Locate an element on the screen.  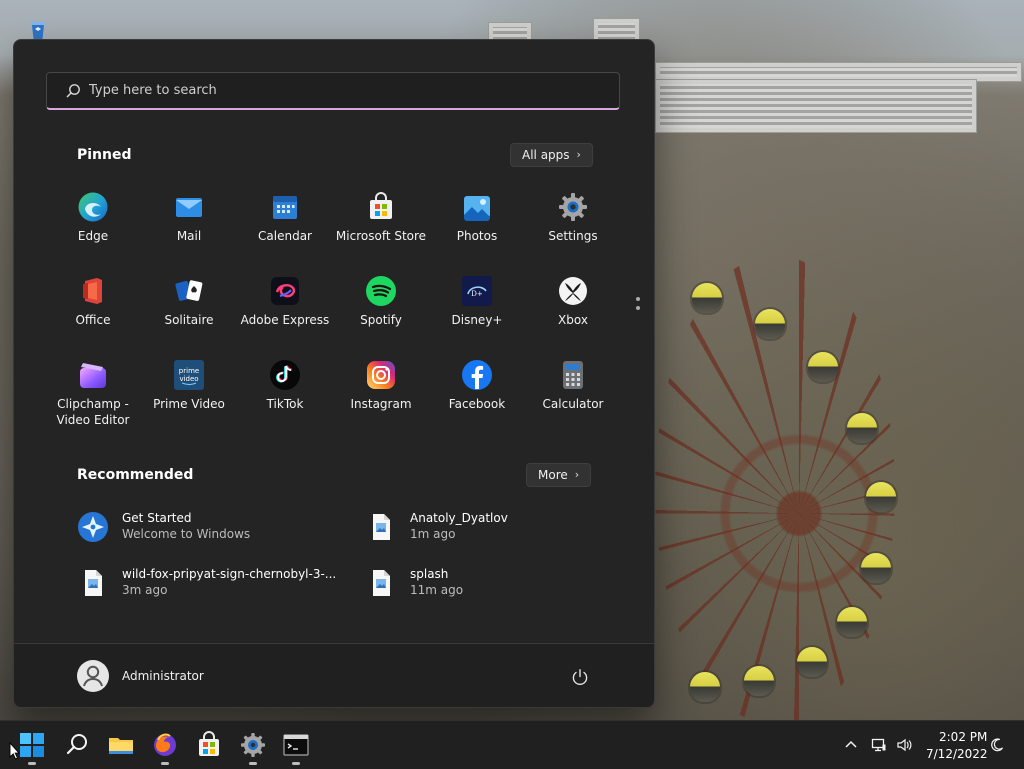
more-button: More › is located at coordinates (559, 475).